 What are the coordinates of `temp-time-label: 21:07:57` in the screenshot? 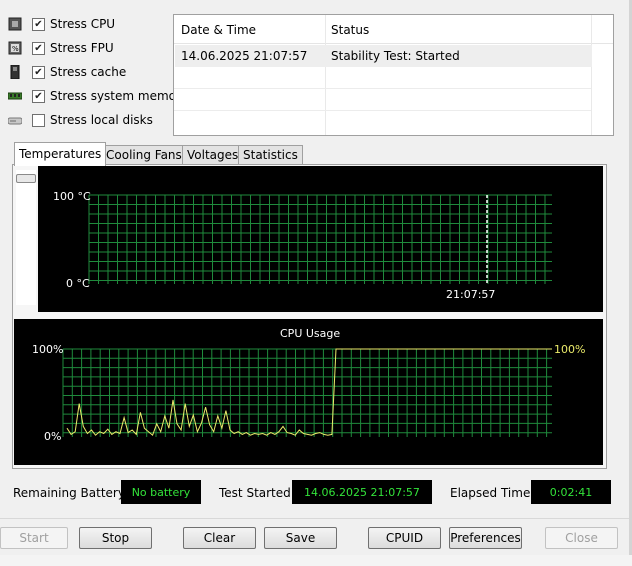 It's located at (471, 294).